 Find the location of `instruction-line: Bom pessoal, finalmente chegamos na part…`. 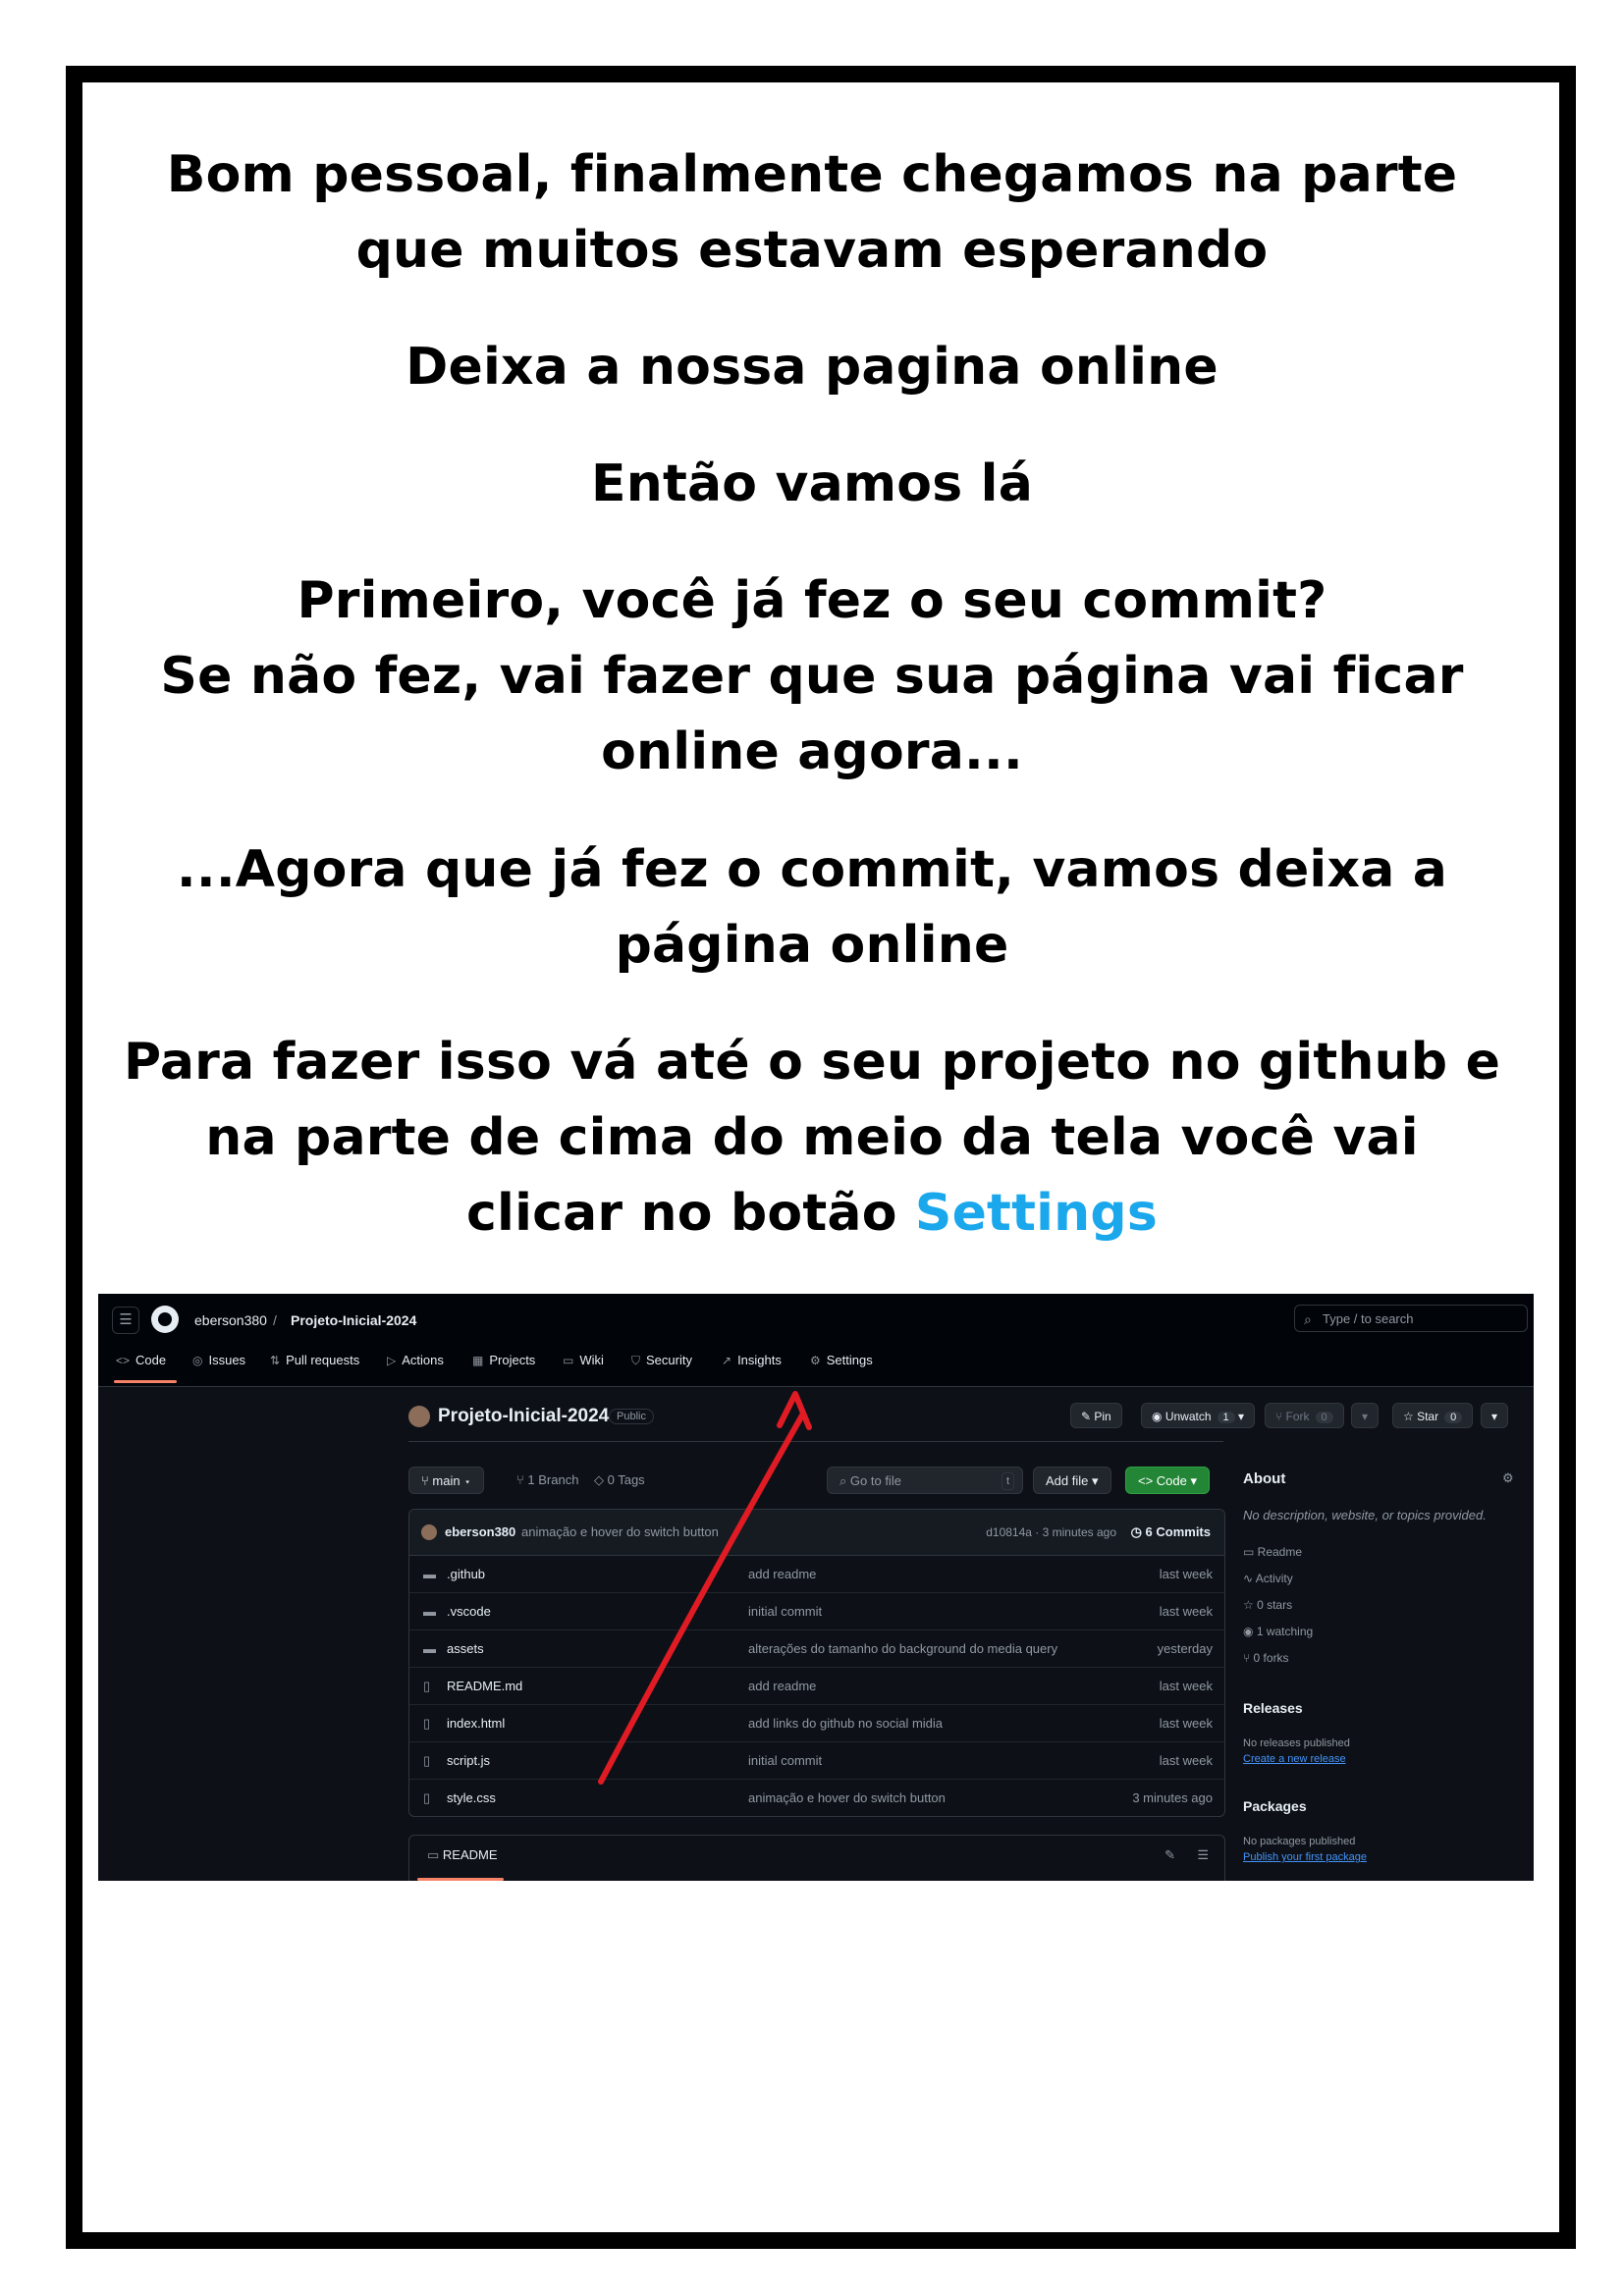

instruction-line: Bom pessoal, finalmente chegamos na part… is located at coordinates (812, 174).